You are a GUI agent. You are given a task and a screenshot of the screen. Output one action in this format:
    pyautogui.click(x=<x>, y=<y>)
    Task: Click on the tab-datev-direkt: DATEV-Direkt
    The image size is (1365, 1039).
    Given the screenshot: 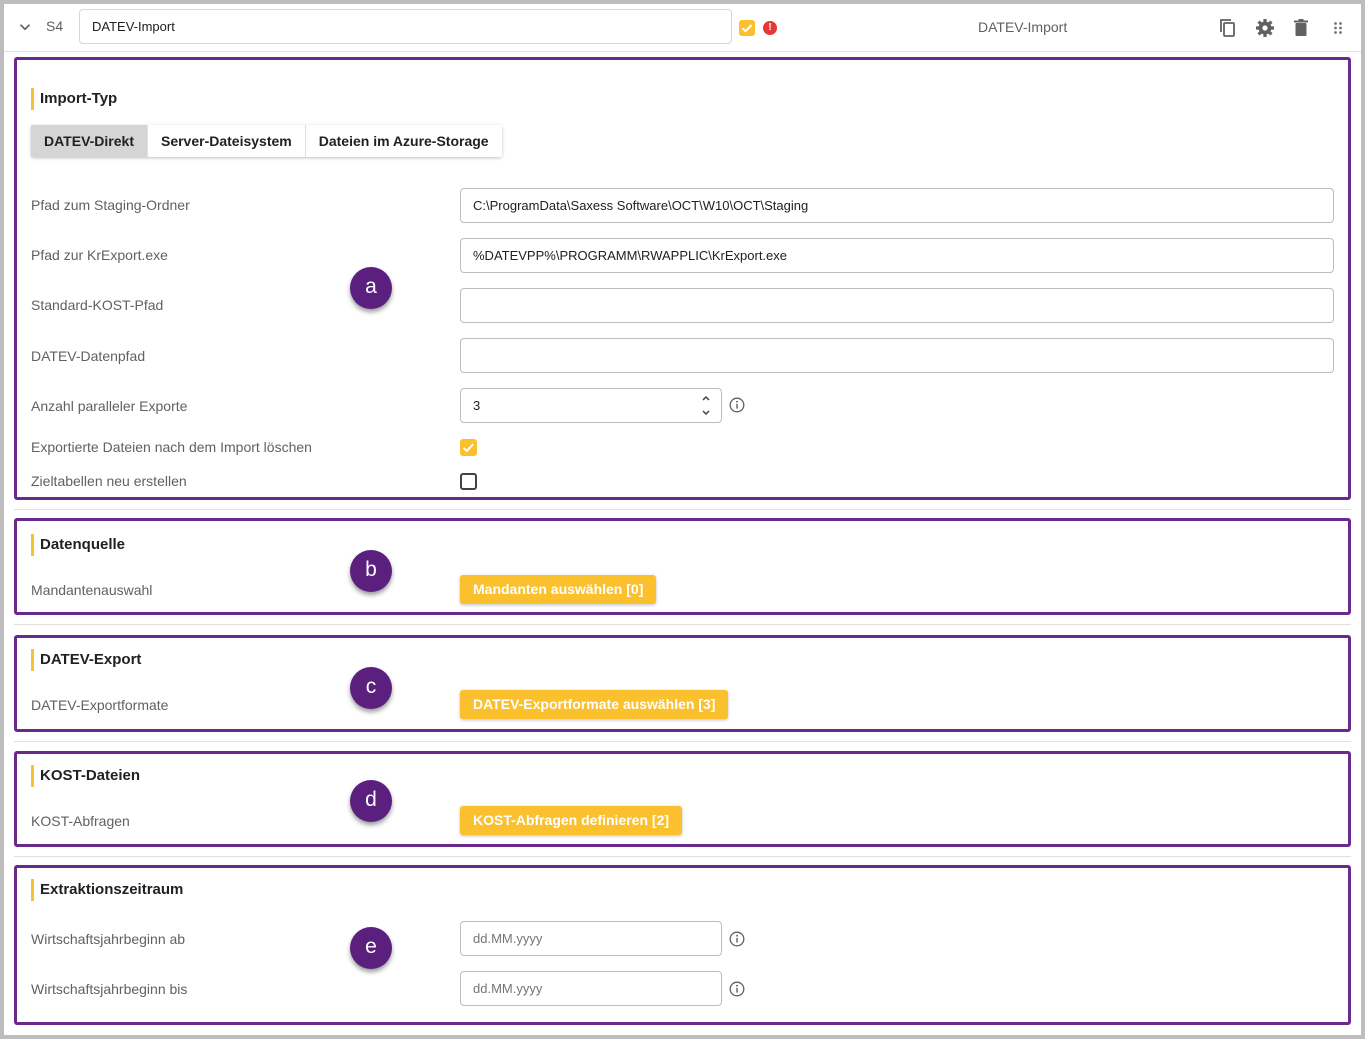 What is the action you would take?
    pyautogui.click(x=89, y=141)
    